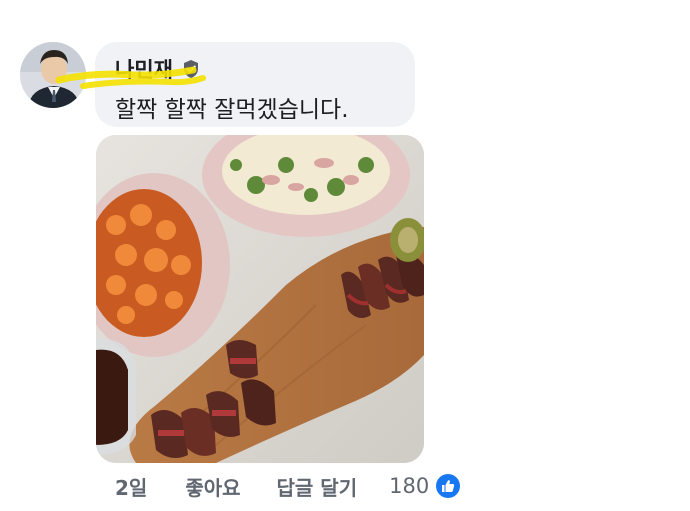 The height and width of the screenshot is (511, 690). I want to click on comment-actions: 2일 좋아요 답글 달기 180, so click(288, 486).